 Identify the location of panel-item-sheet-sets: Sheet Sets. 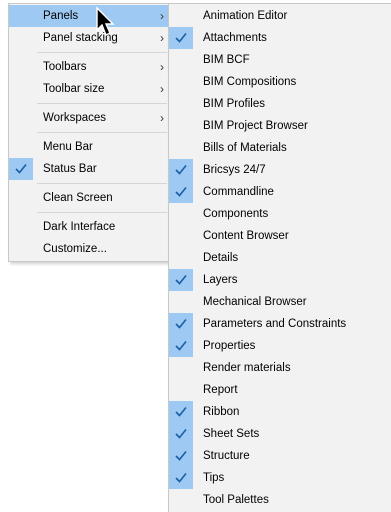
(280, 434).